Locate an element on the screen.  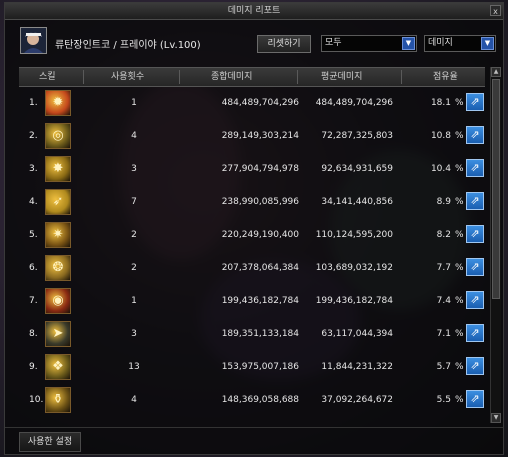
settings-used-tab: 사용한 설정 is located at coordinates (50, 442).